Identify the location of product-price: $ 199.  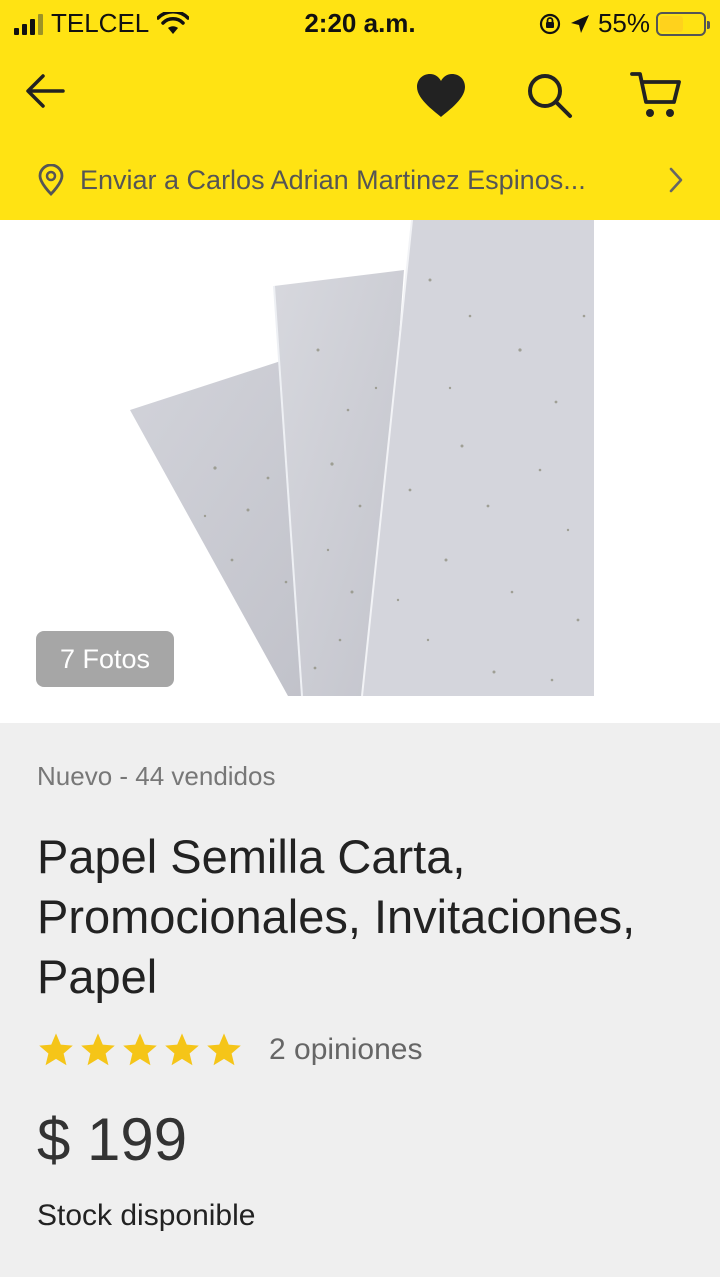
(112, 1139).